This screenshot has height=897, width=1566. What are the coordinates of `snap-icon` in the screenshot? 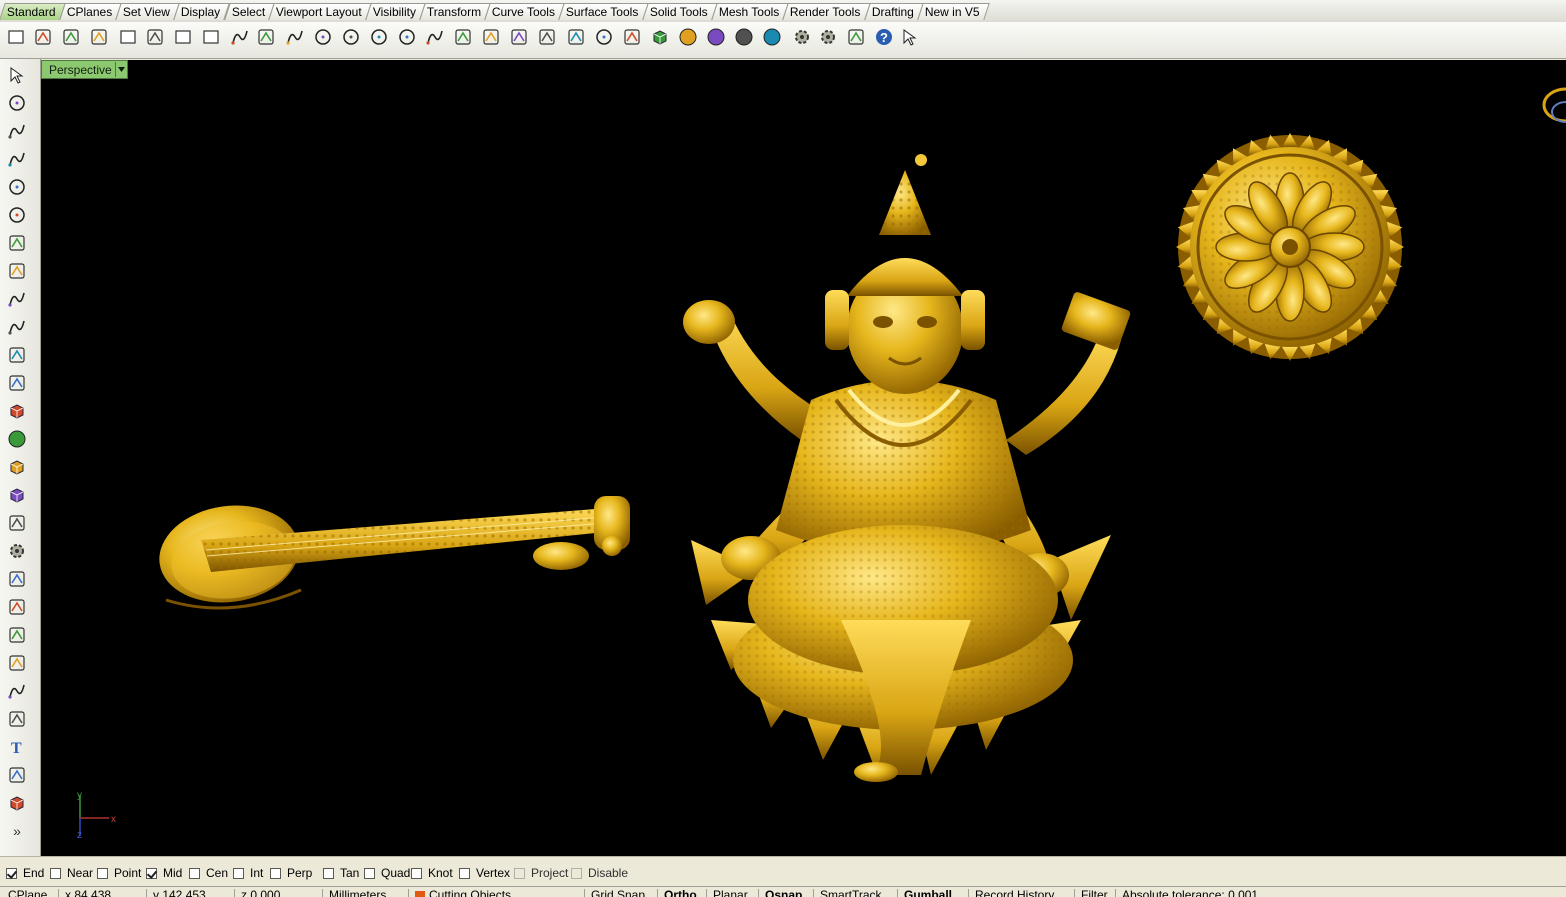 It's located at (856, 37).